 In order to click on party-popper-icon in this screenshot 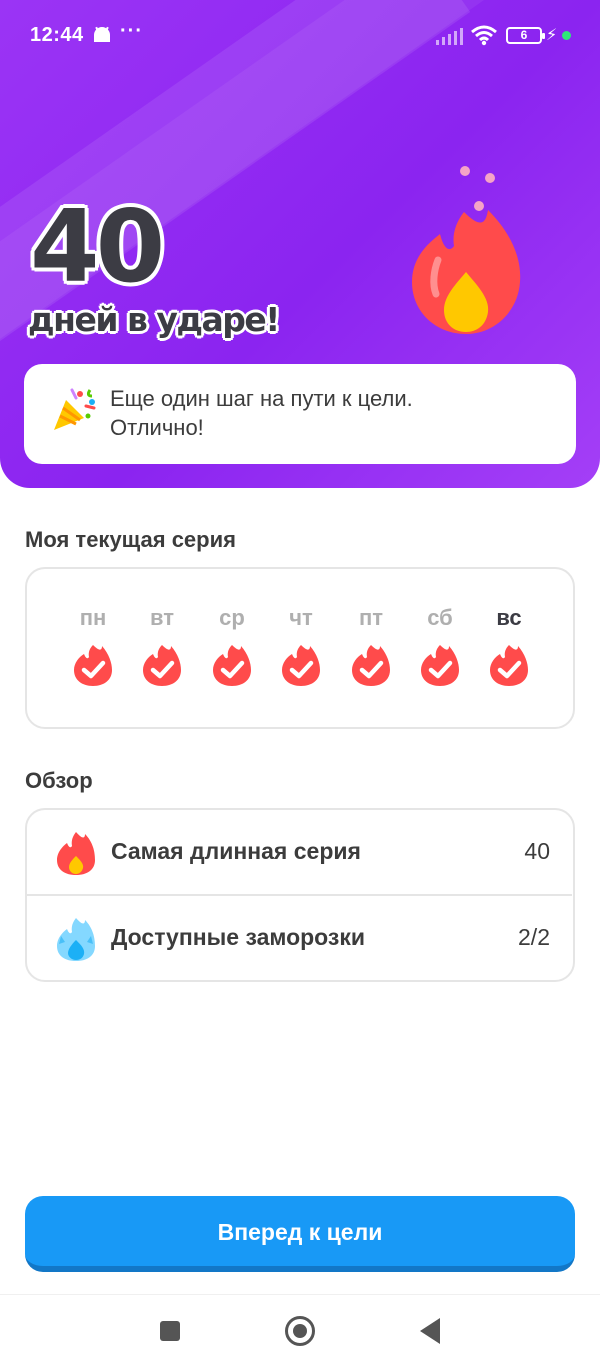, I will do `click(75, 409)`.